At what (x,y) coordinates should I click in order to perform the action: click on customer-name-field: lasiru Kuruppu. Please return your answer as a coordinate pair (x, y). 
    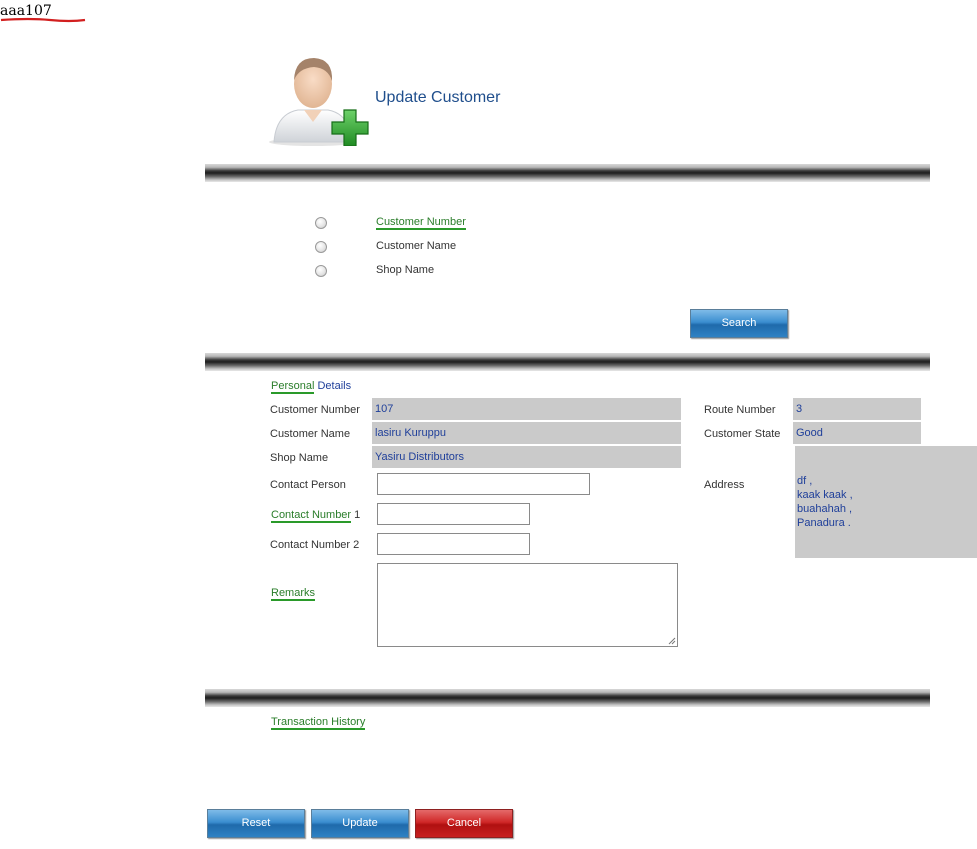
    Looking at the image, I should click on (526, 433).